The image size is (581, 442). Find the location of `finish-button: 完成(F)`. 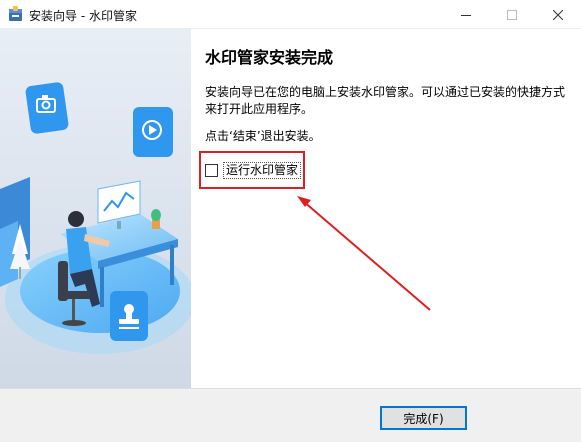

finish-button: 完成(F) is located at coordinates (423, 418).